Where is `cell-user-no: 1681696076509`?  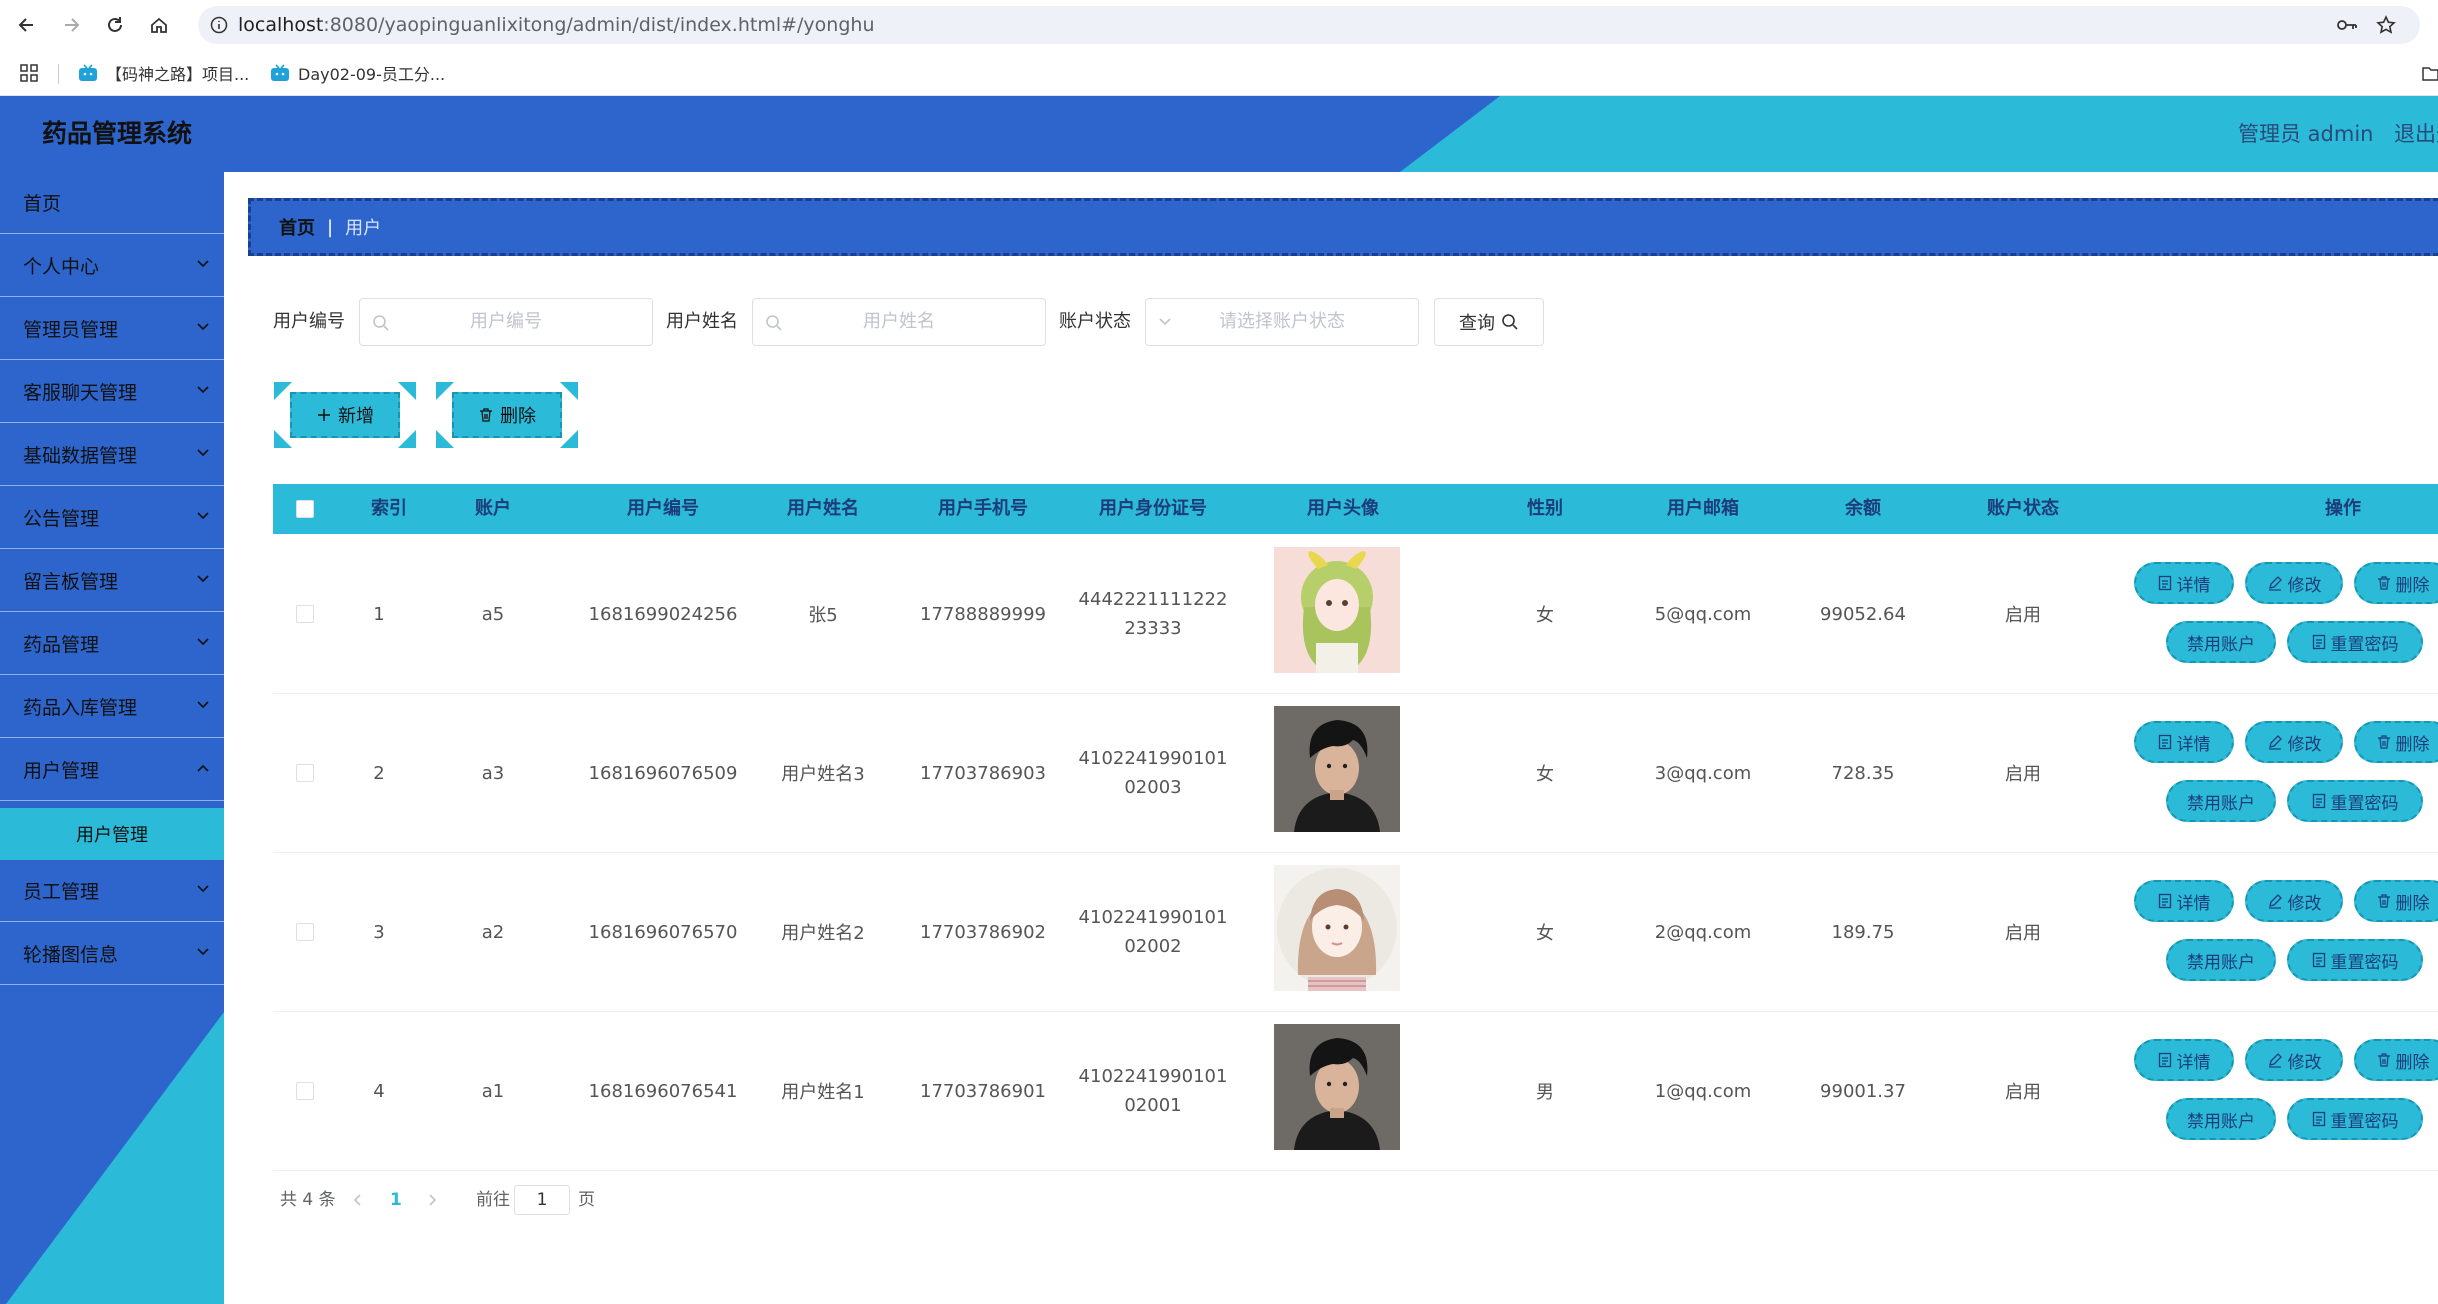
cell-user-no: 1681696076509 is located at coordinates (663, 773).